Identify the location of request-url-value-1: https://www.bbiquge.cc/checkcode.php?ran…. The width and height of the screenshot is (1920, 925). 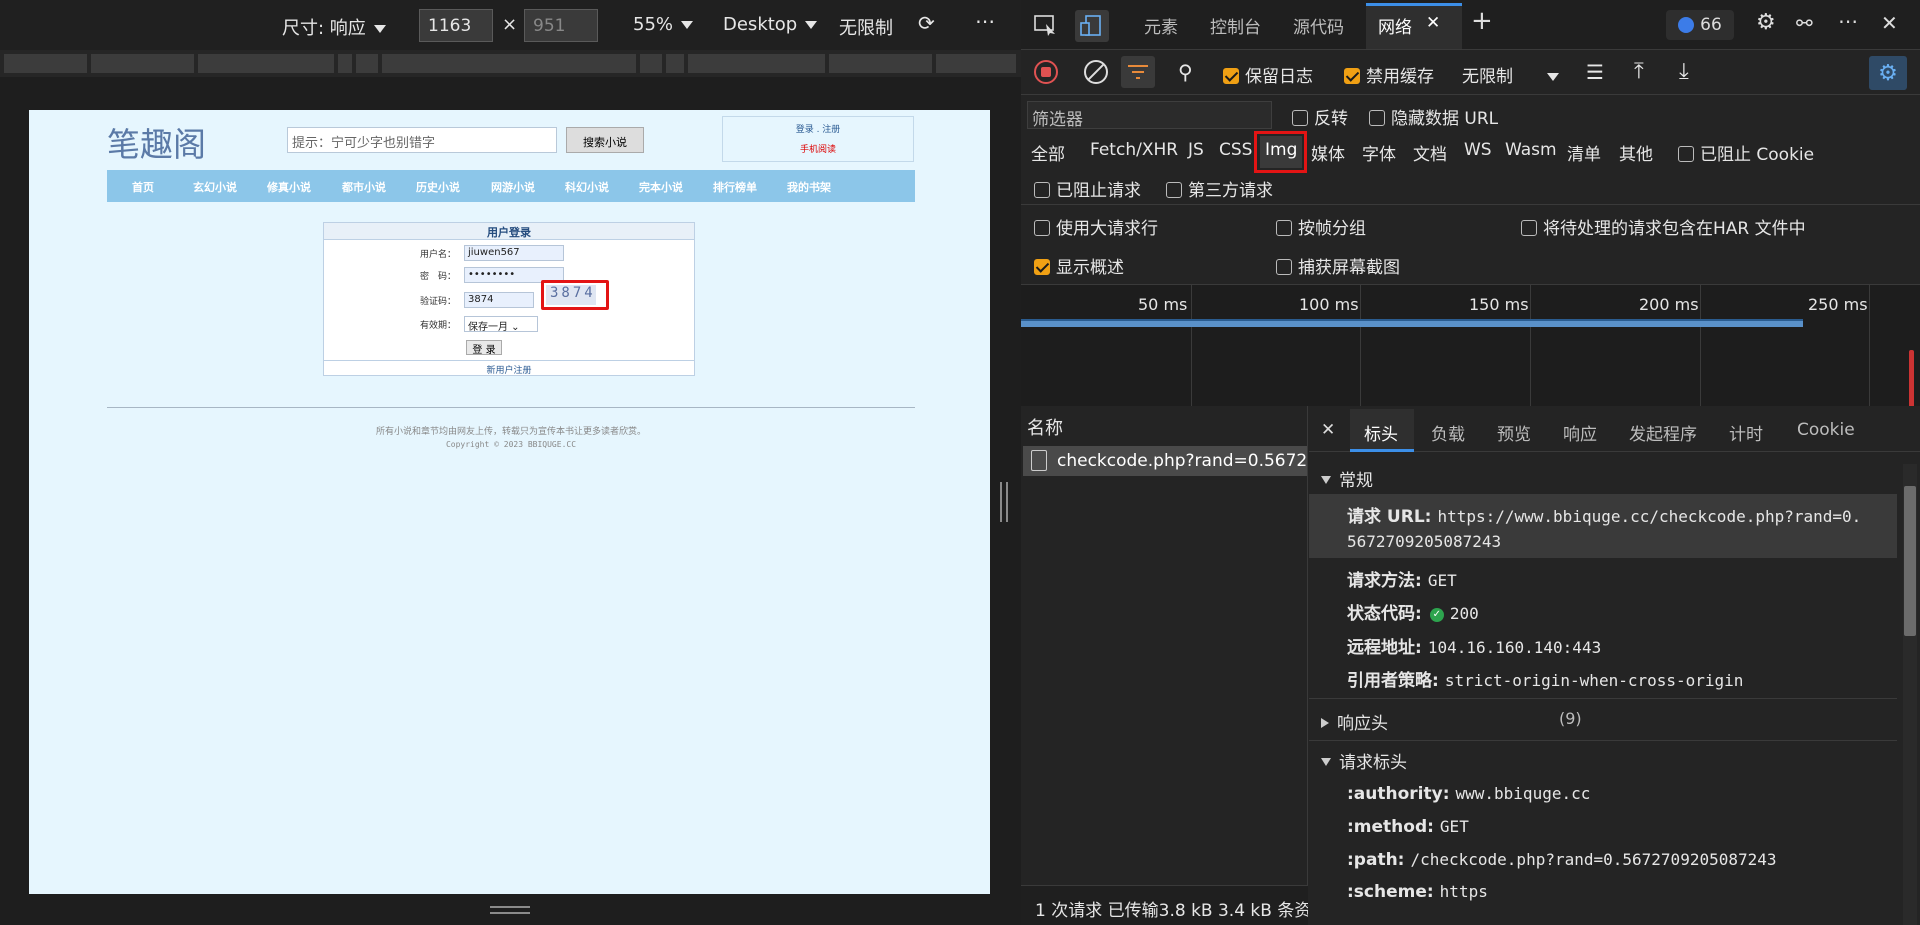
(1649, 516).